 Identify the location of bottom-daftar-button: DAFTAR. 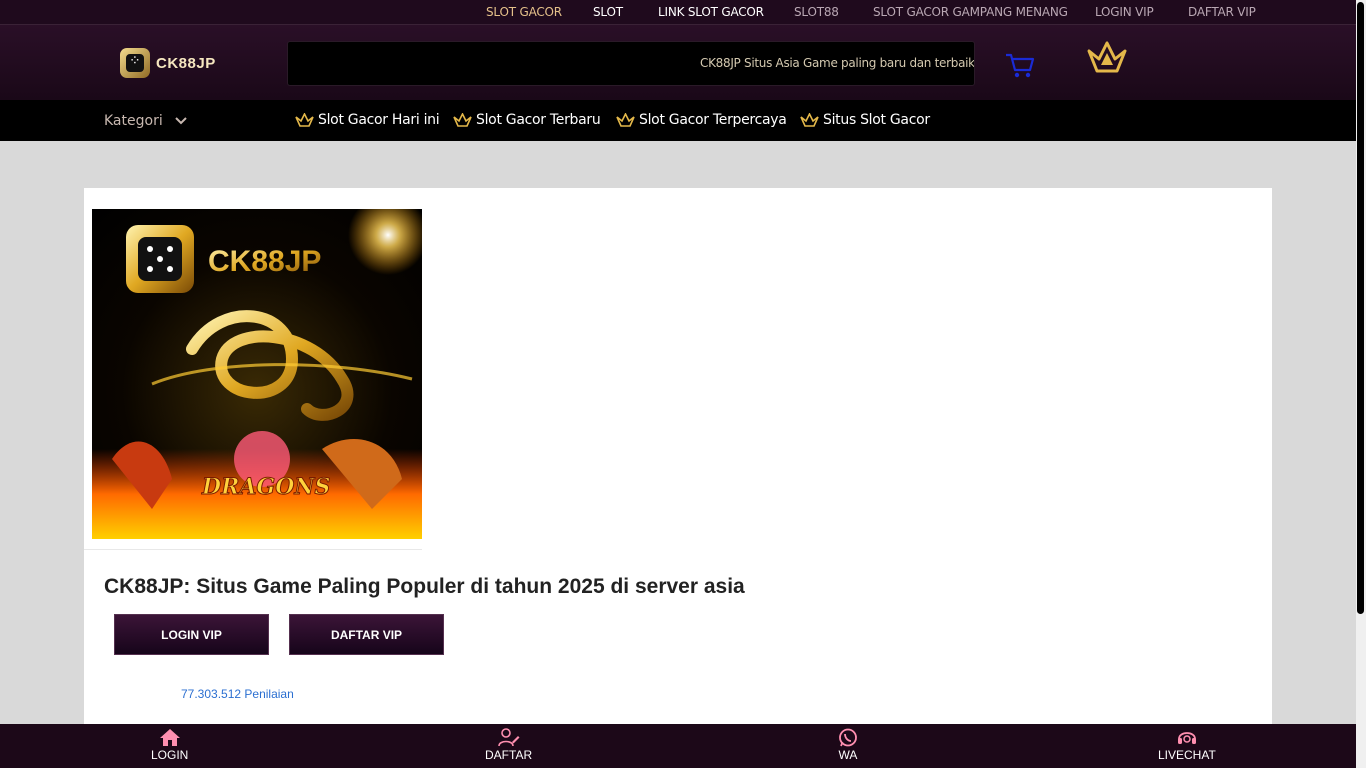
(508, 745).